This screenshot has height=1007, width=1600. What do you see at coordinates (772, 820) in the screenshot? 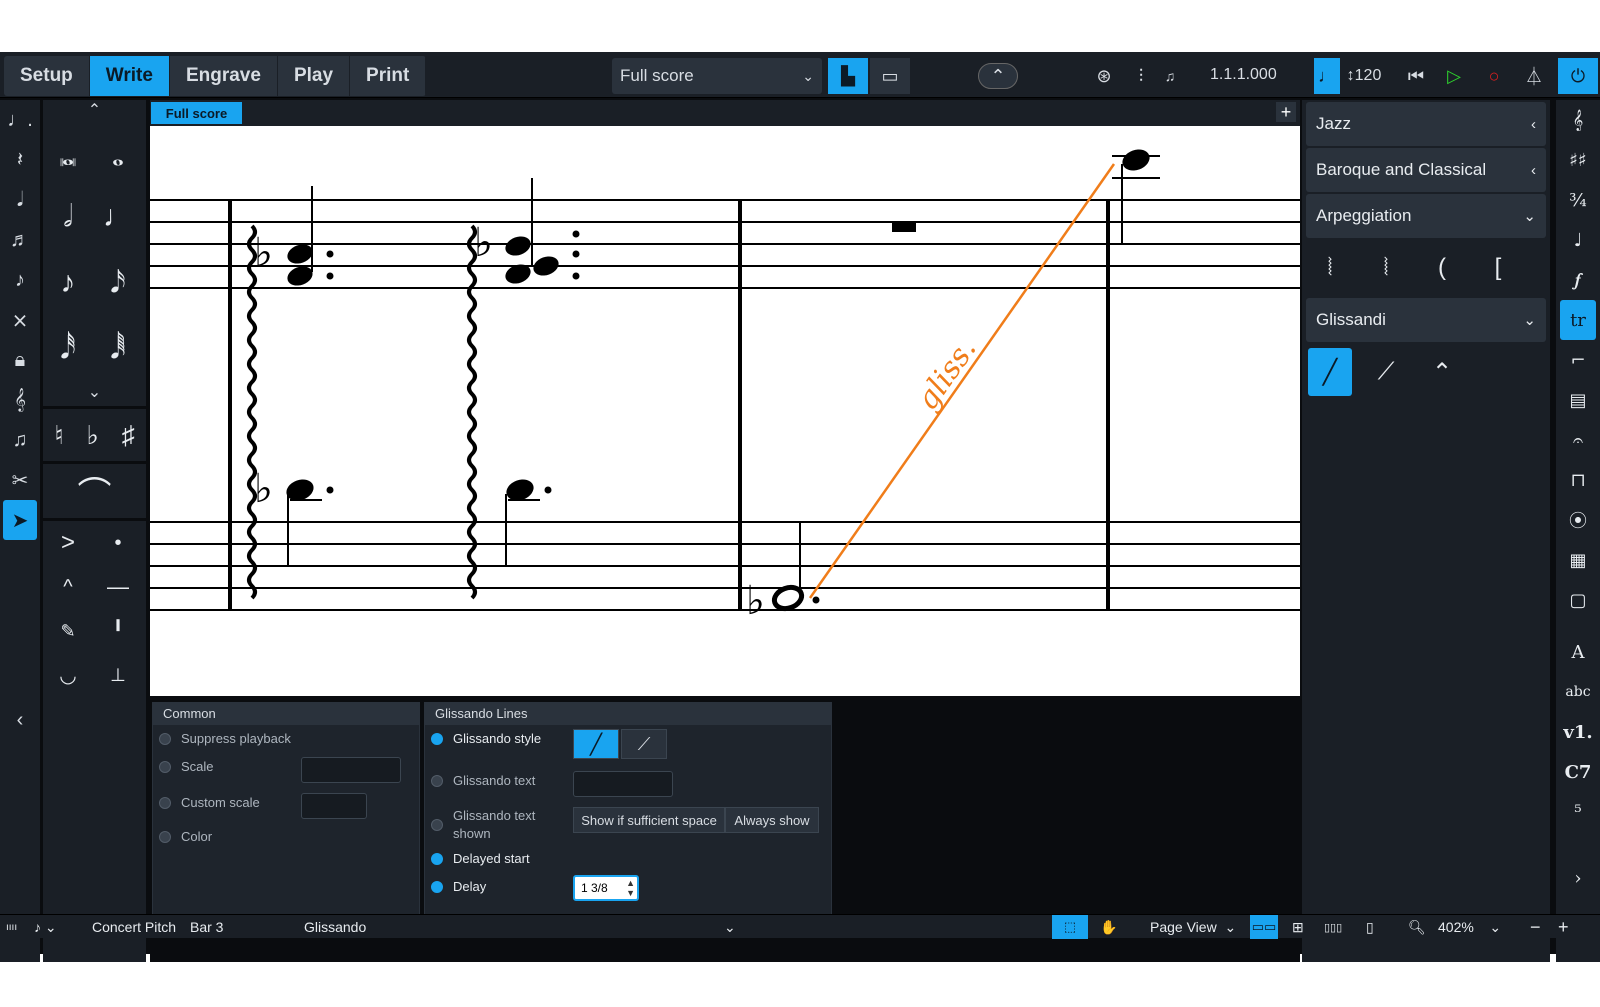
I see `always-show-button: Always show` at bounding box center [772, 820].